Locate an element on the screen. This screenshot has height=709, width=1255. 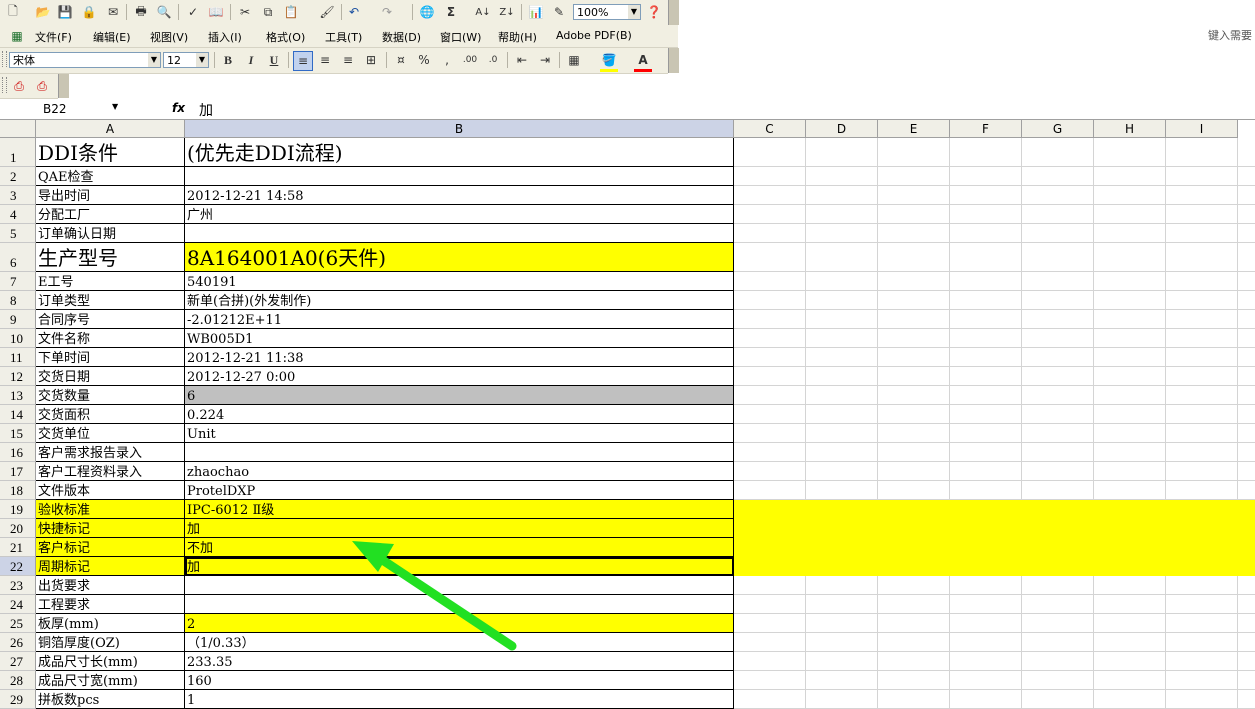
column-header-b: B is located at coordinates (459, 129).